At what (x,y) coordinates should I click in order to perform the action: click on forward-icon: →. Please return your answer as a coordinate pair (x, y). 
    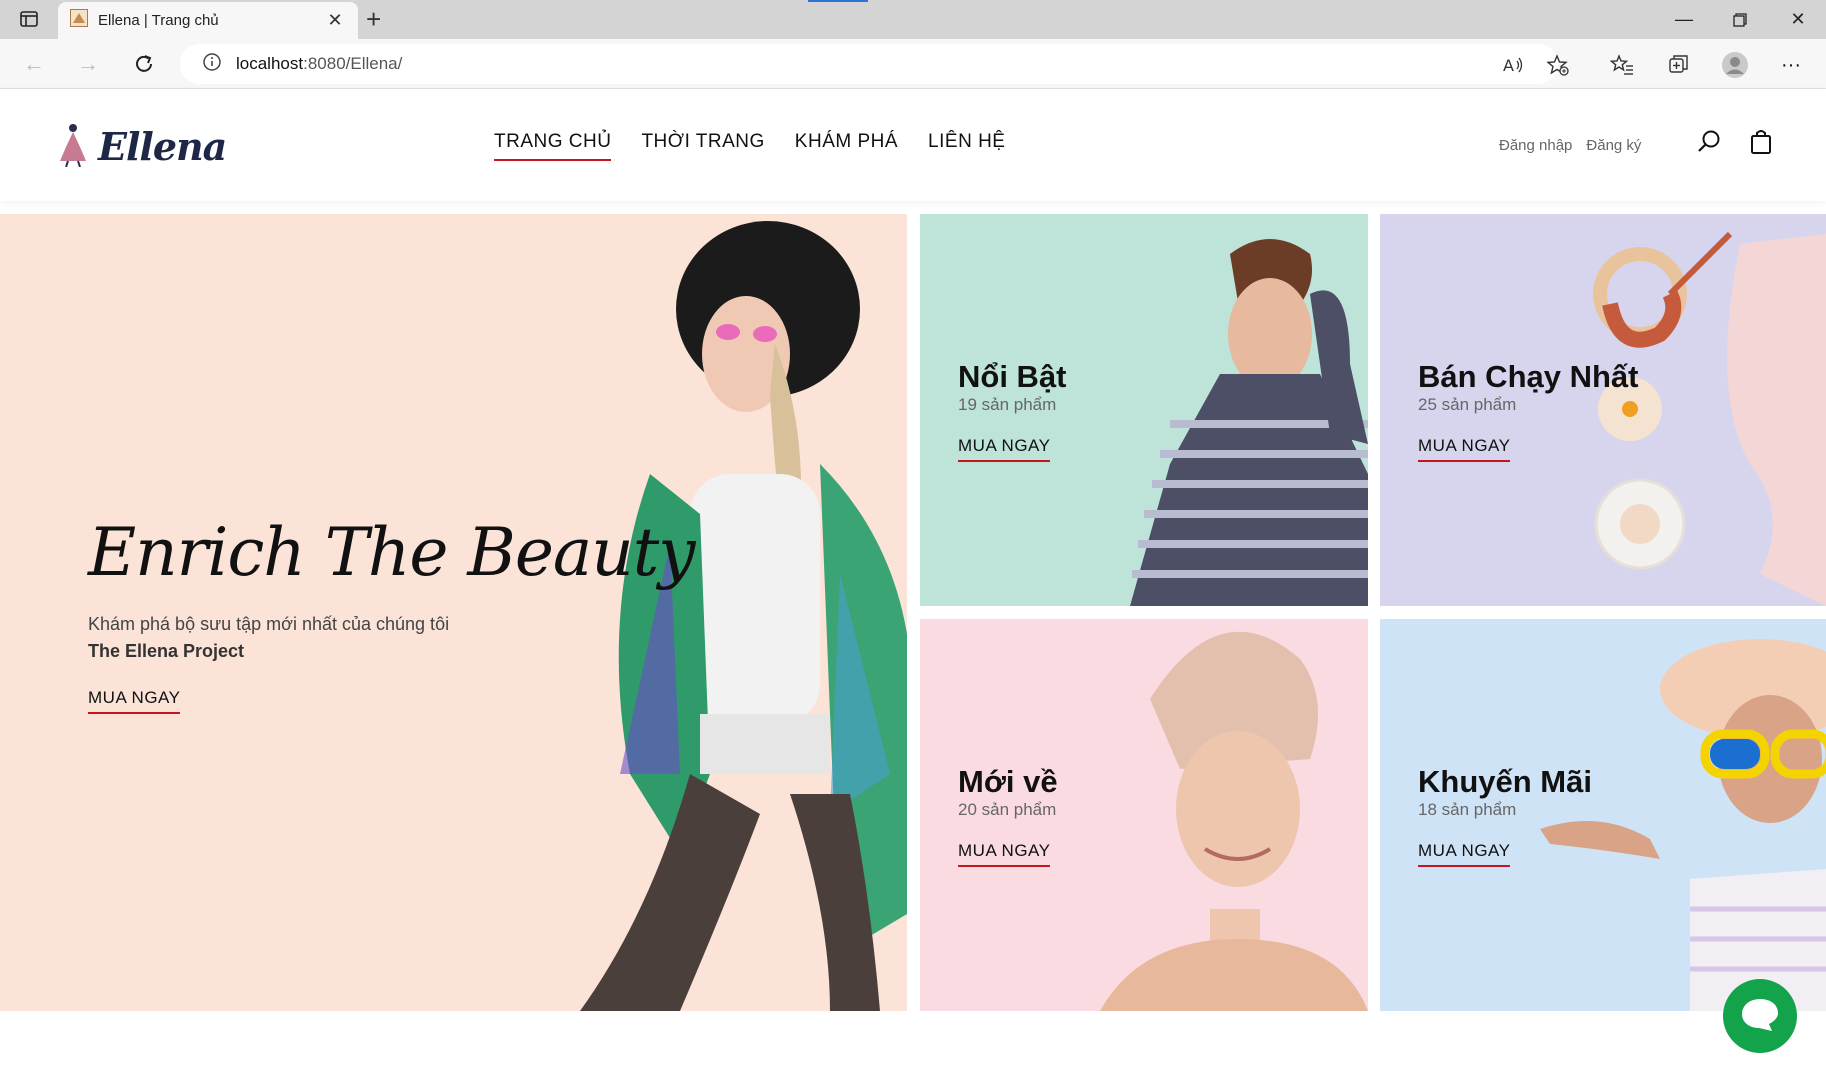
    Looking at the image, I should click on (88, 64).